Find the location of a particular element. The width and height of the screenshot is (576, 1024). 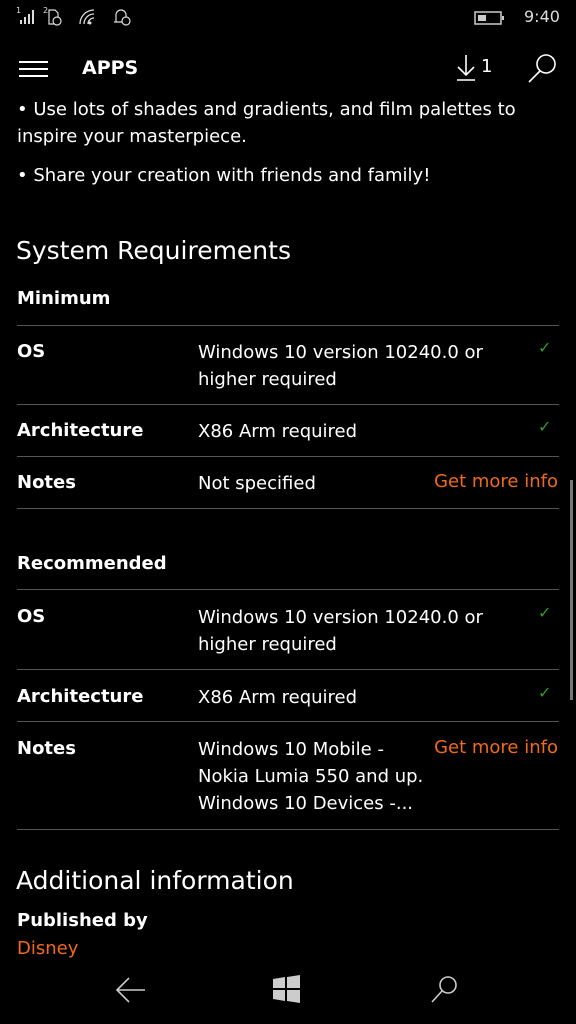

downloads-button: 1 is located at coordinates (475, 68).